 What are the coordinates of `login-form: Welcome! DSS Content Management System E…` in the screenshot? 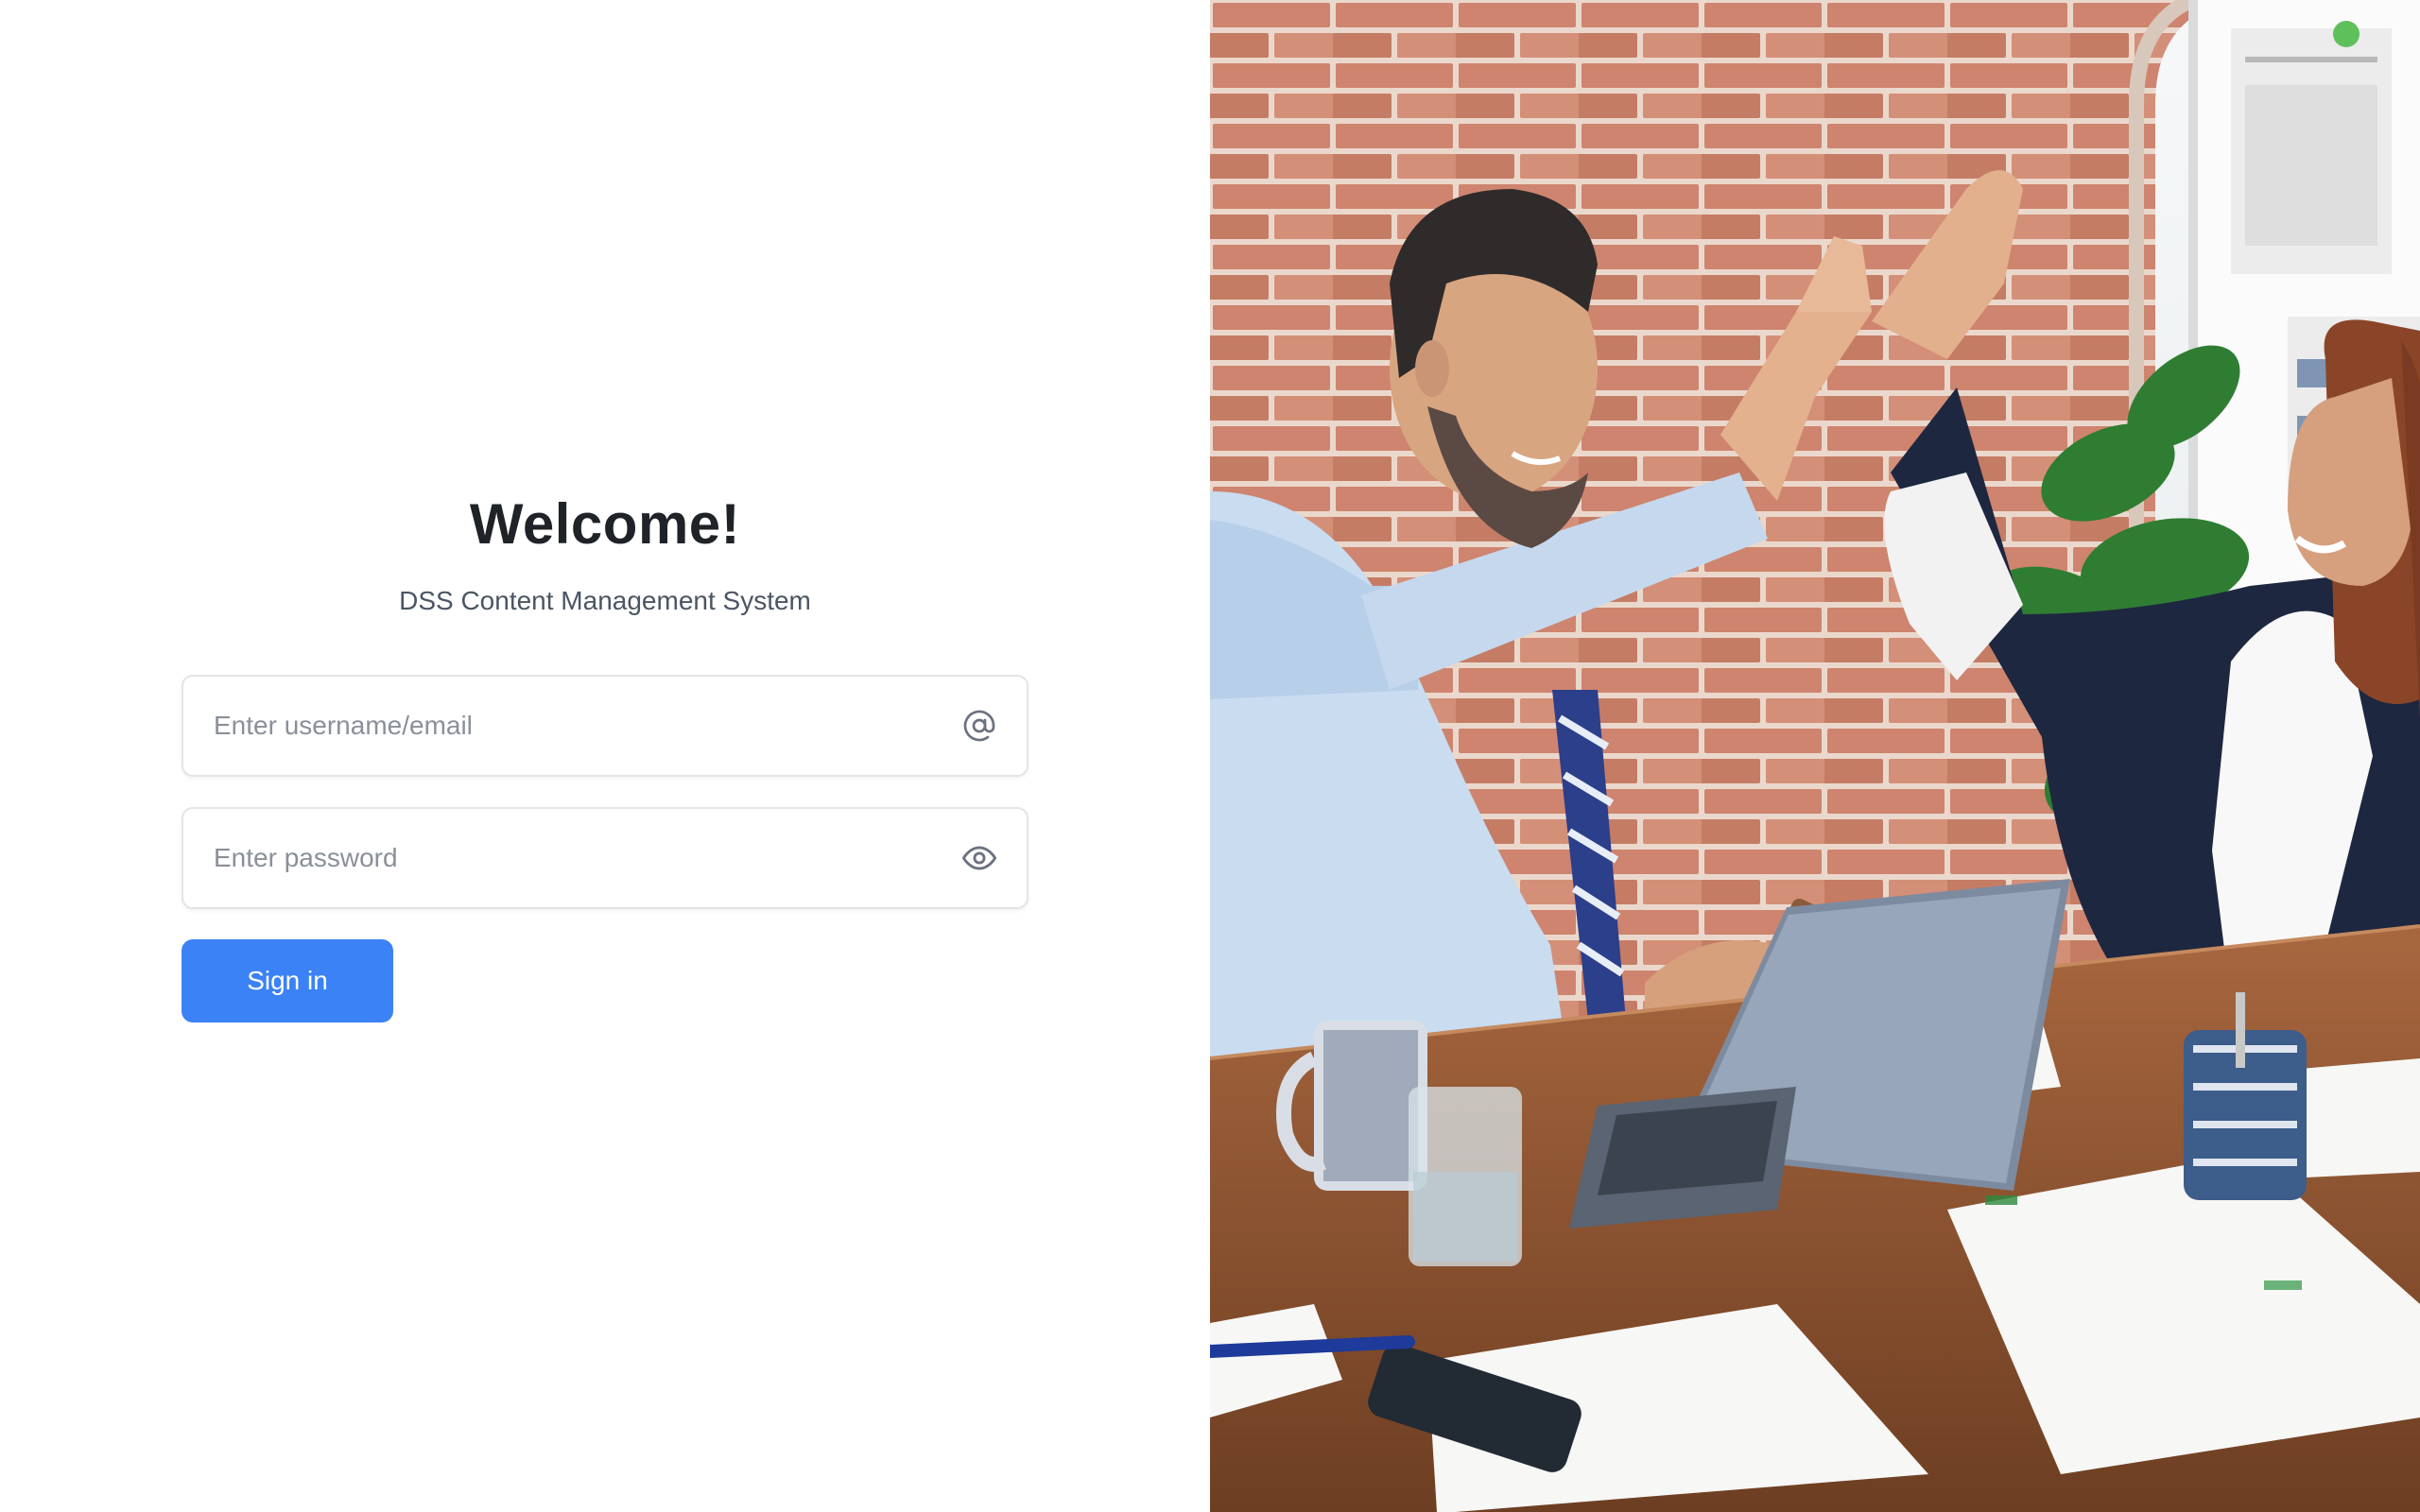 It's located at (605, 752).